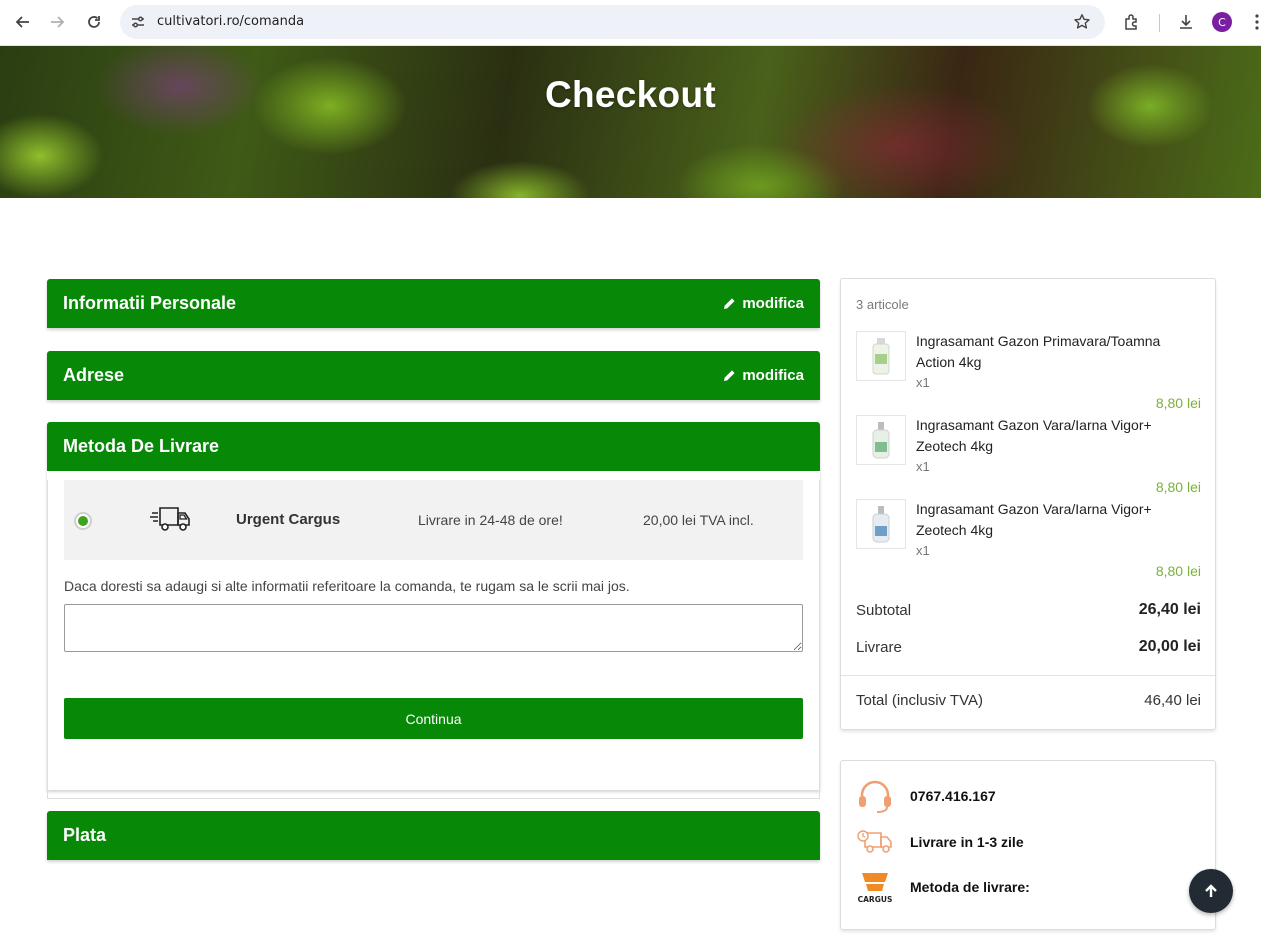 The height and width of the screenshot is (942, 1261). I want to click on step-payment-header: Plata, so click(433, 835).